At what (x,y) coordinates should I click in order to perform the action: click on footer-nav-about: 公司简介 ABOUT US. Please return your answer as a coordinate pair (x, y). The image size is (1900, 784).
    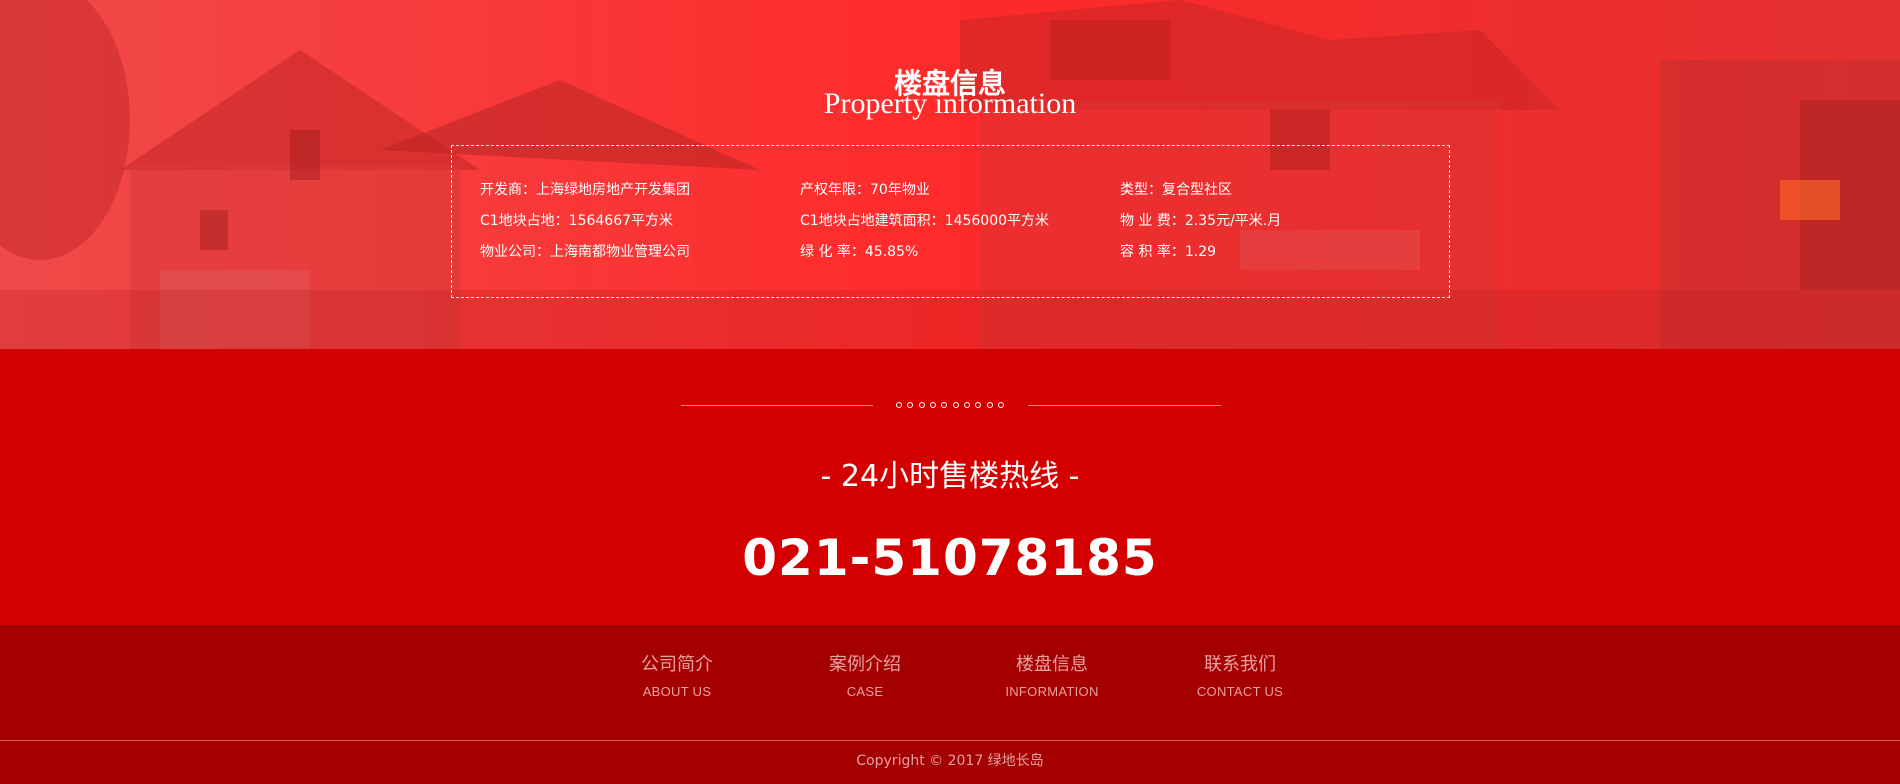
    Looking at the image, I should click on (677, 676).